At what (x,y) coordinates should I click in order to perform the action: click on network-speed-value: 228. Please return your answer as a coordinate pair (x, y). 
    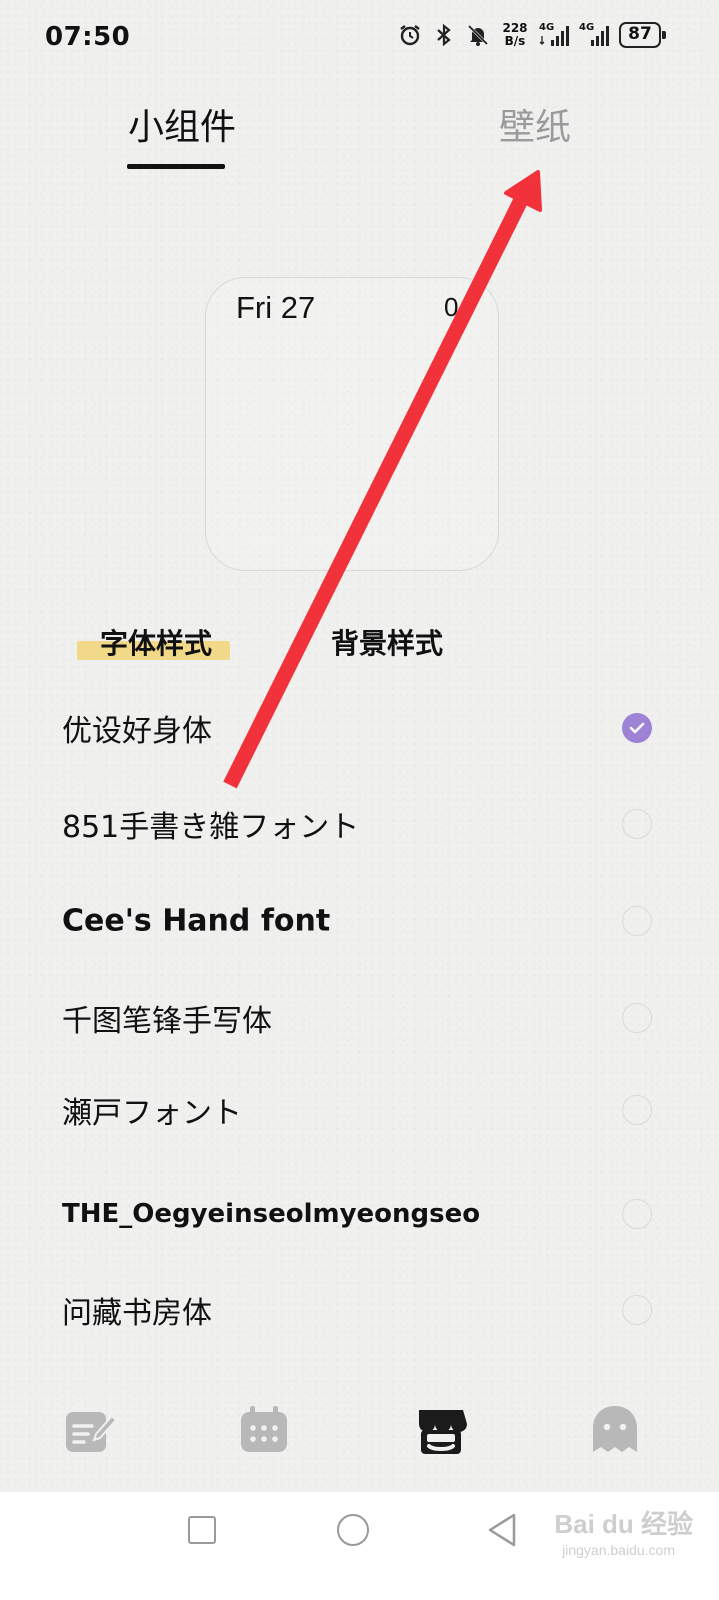
    Looking at the image, I should click on (515, 28).